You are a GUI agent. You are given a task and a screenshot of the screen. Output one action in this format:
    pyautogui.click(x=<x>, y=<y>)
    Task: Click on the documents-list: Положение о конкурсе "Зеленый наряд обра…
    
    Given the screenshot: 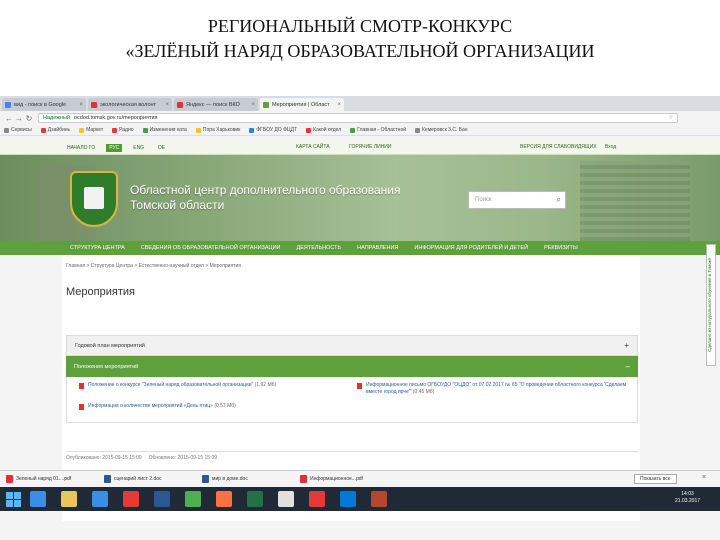 What is the action you would take?
    pyautogui.click(x=352, y=400)
    